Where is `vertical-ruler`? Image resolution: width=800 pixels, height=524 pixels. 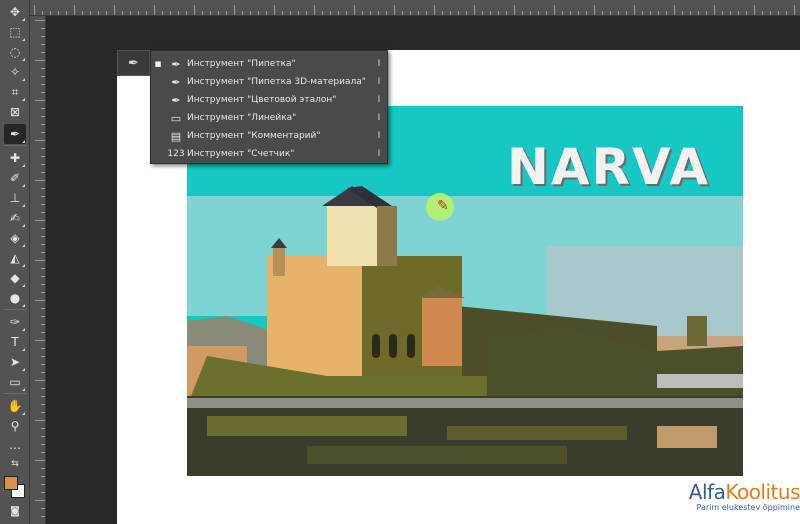 vertical-ruler is located at coordinates (38, 270).